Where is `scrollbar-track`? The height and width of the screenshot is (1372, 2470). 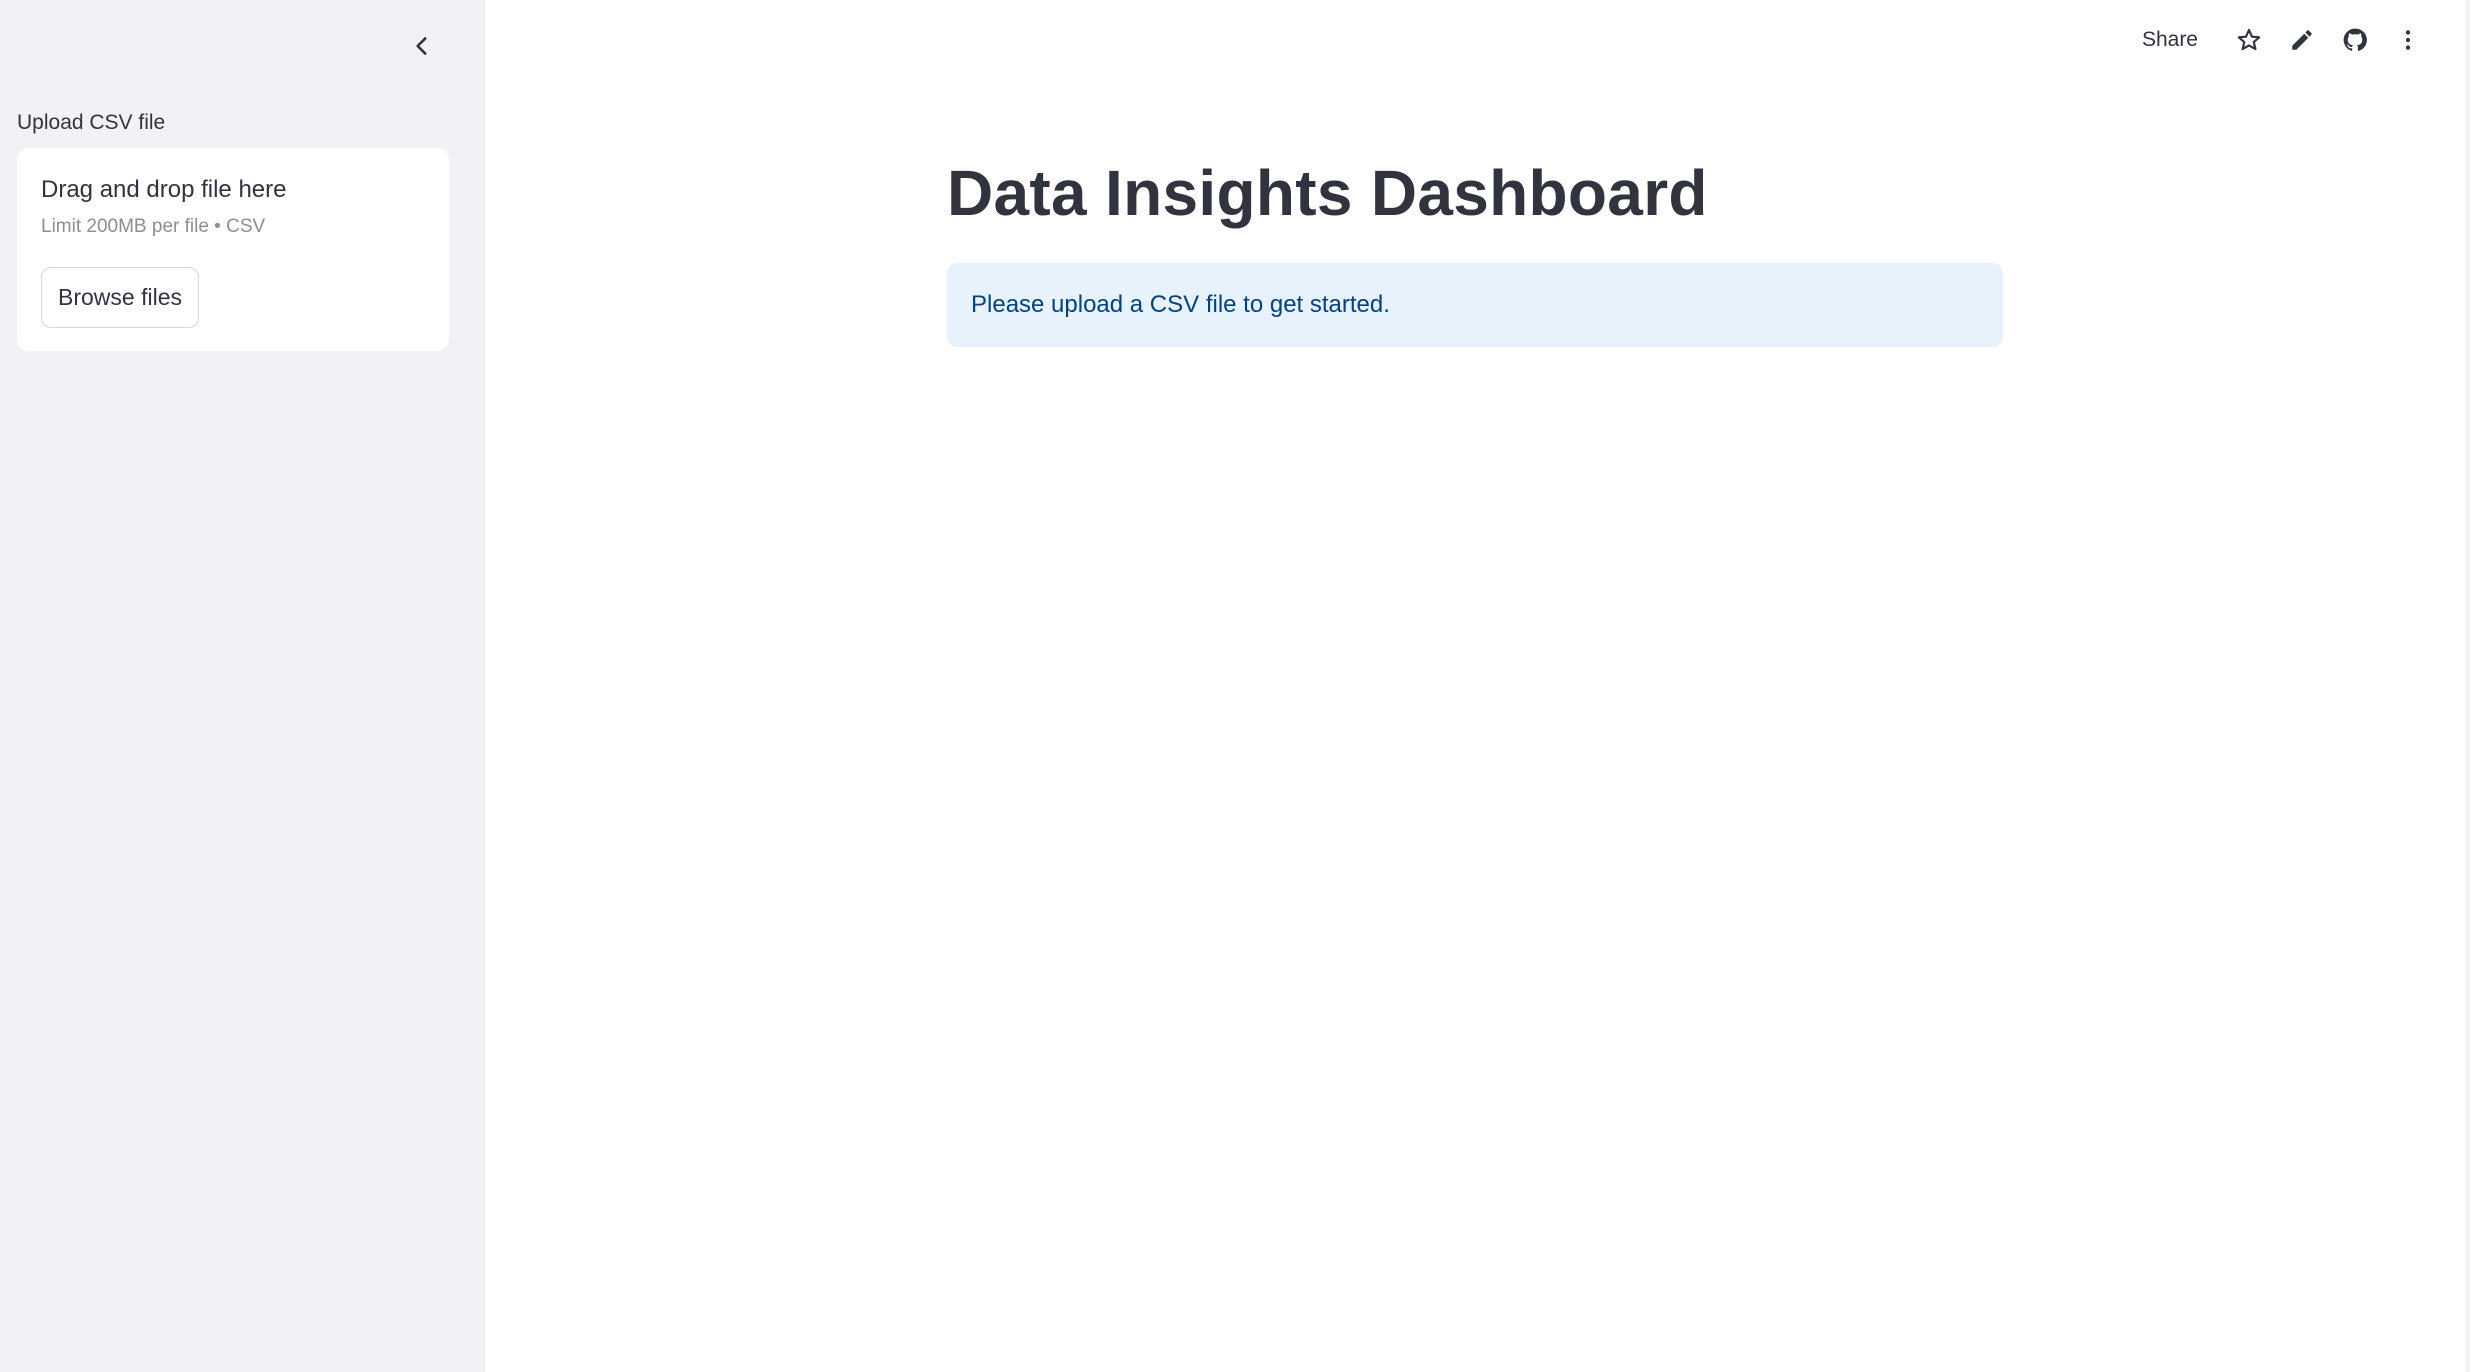
scrollbar-track is located at coordinates (2468, 686).